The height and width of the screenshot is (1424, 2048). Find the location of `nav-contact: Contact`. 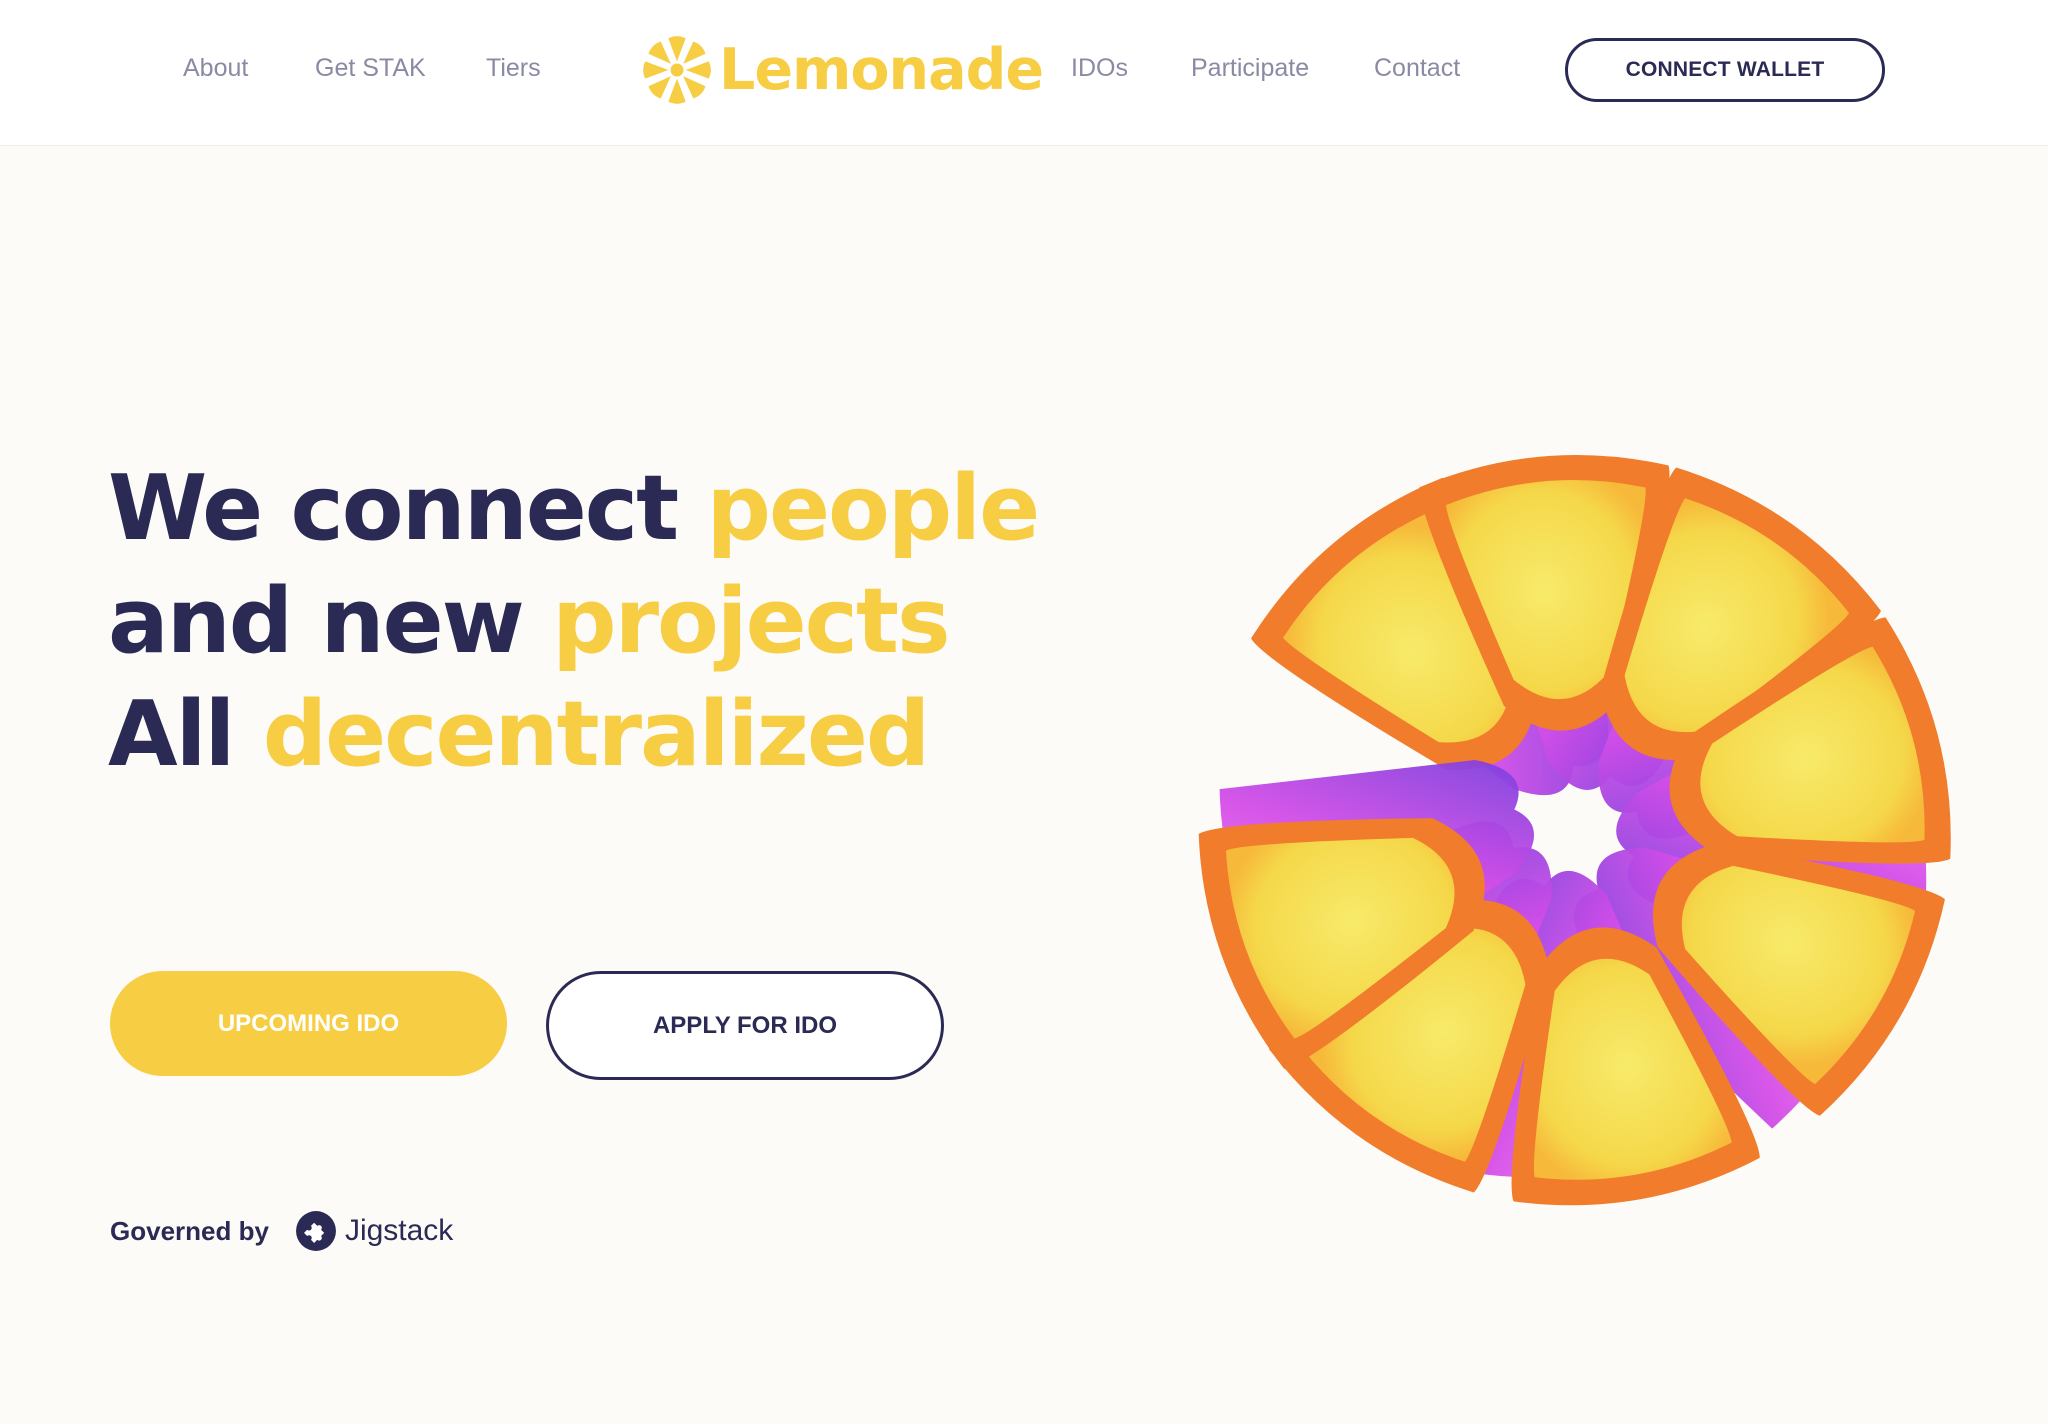

nav-contact: Contact is located at coordinates (1417, 68).